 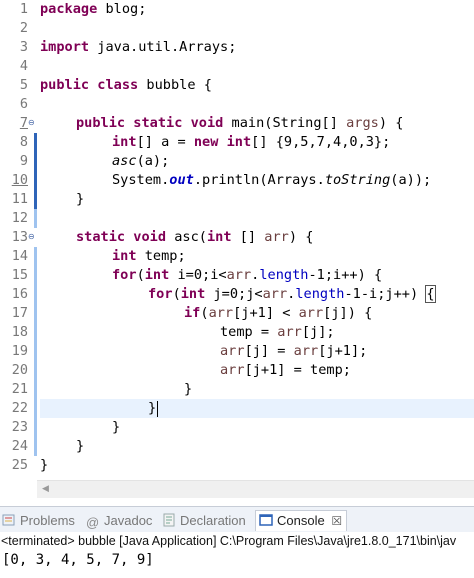 What do you see at coordinates (255, 489) in the screenshot?
I see `horizontal-scrollbar: ◀` at bounding box center [255, 489].